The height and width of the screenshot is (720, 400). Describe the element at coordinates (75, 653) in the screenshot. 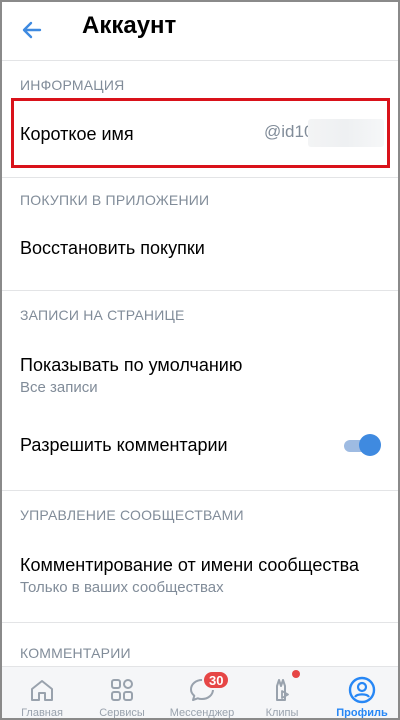

I see `section-heading-comments: КОММЕНТАРИИ` at that location.